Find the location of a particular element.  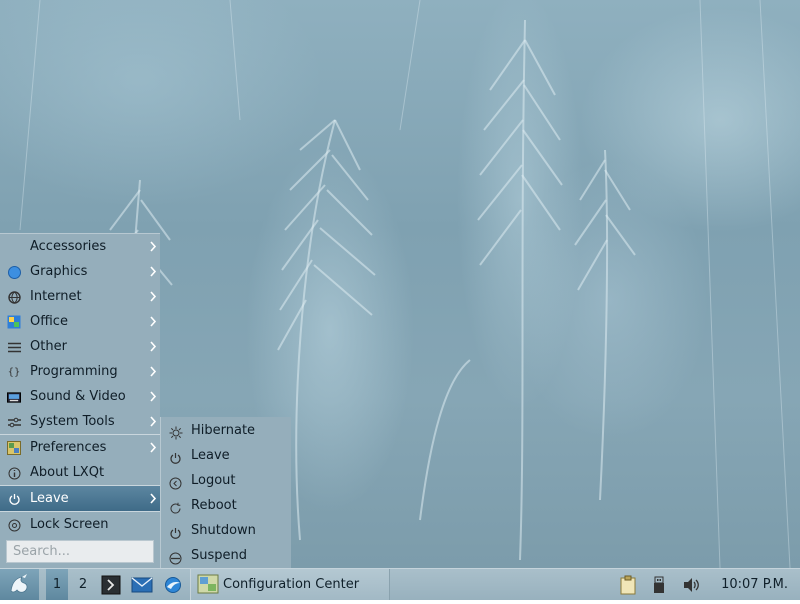

terminal-launcher is located at coordinates (111, 585).